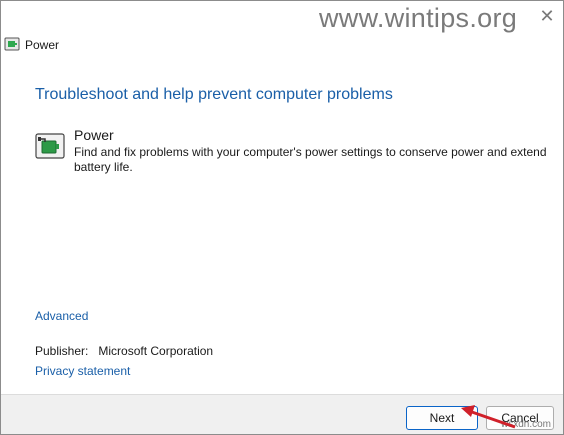  Describe the element at coordinates (82, 371) in the screenshot. I see `privacy-statement-link: Privacy statement` at that location.